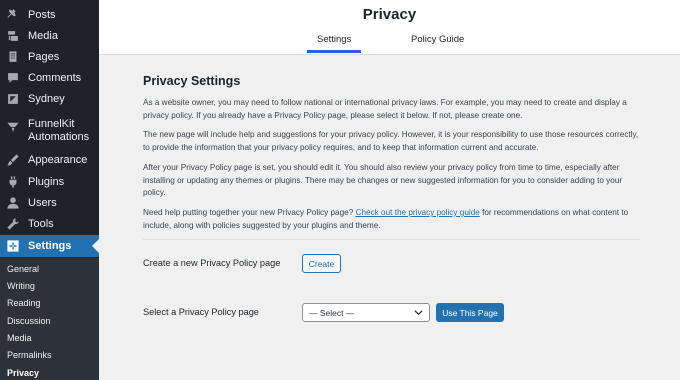  I want to click on sidebar-item-posts: Posts, so click(49, 15).